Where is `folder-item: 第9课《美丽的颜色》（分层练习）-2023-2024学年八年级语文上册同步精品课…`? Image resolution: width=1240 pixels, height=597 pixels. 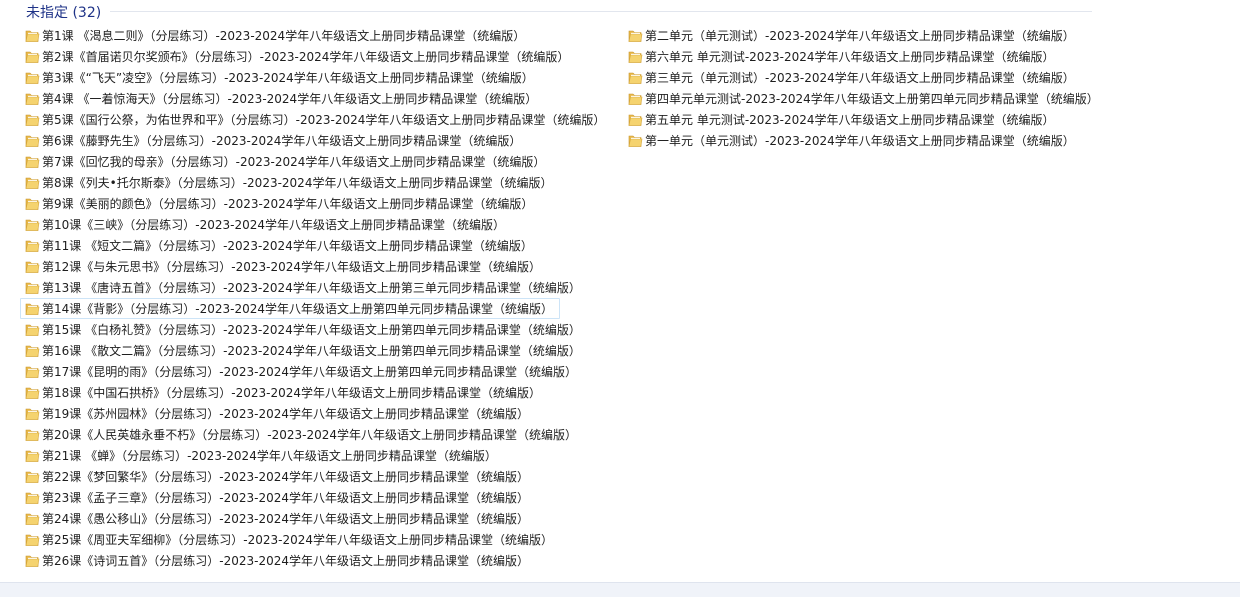
folder-item: 第9课《美丽的颜色》（分层练习）-2023-2024学年八年级语文上册同步精品课… is located at coordinates (280, 203).